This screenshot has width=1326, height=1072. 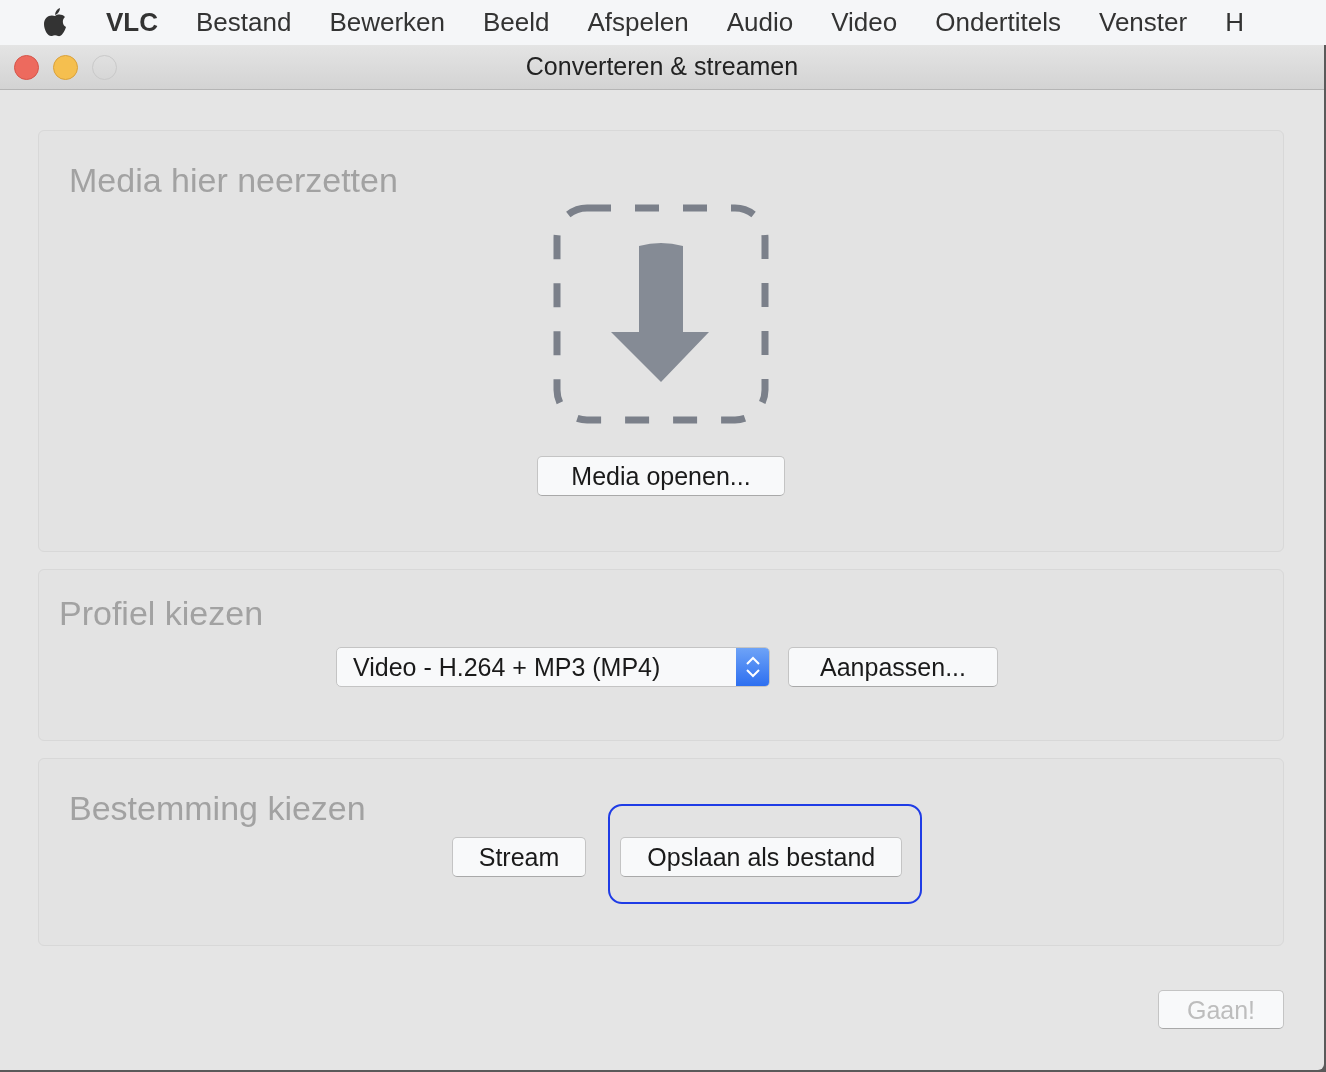 What do you see at coordinates (1234, 22) in the screenshot?
I see `menu-item: H` at bounding box center [1234, 22].